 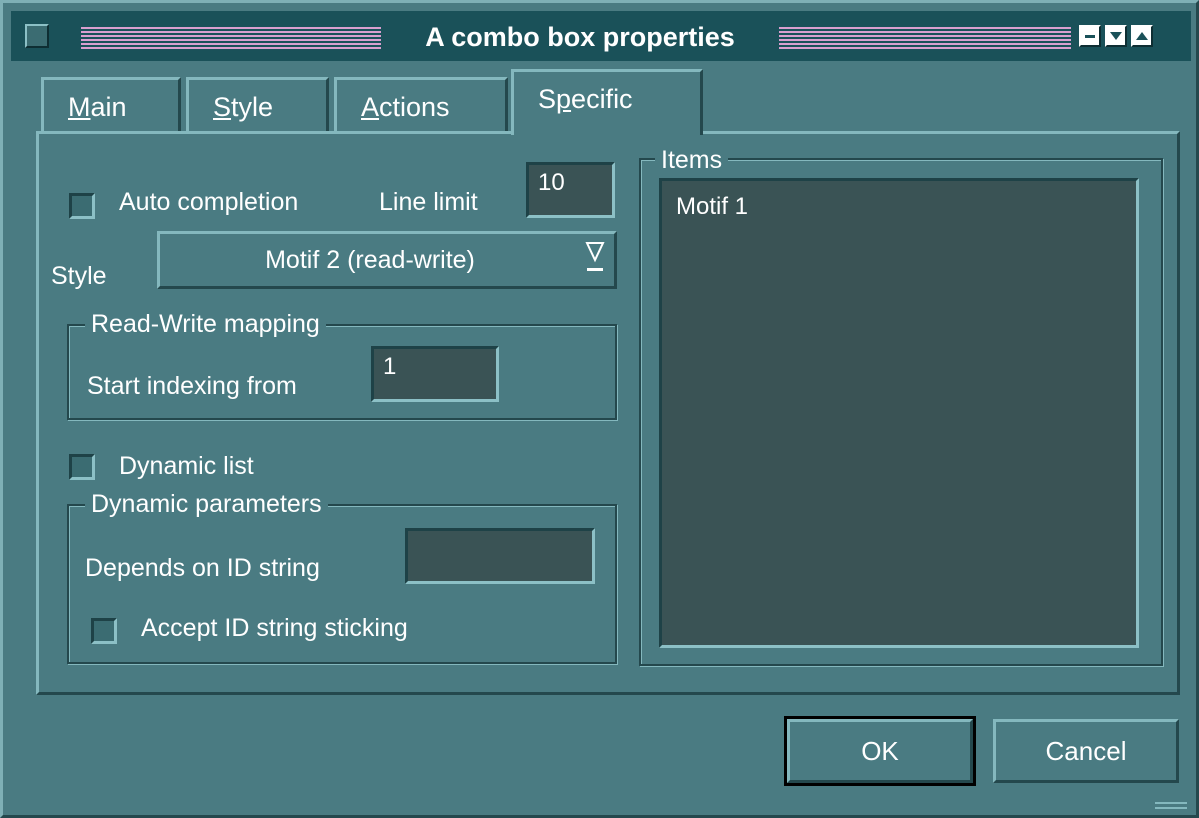 I want to click on window-title: A combo box properties, so click(x=580, y=37).